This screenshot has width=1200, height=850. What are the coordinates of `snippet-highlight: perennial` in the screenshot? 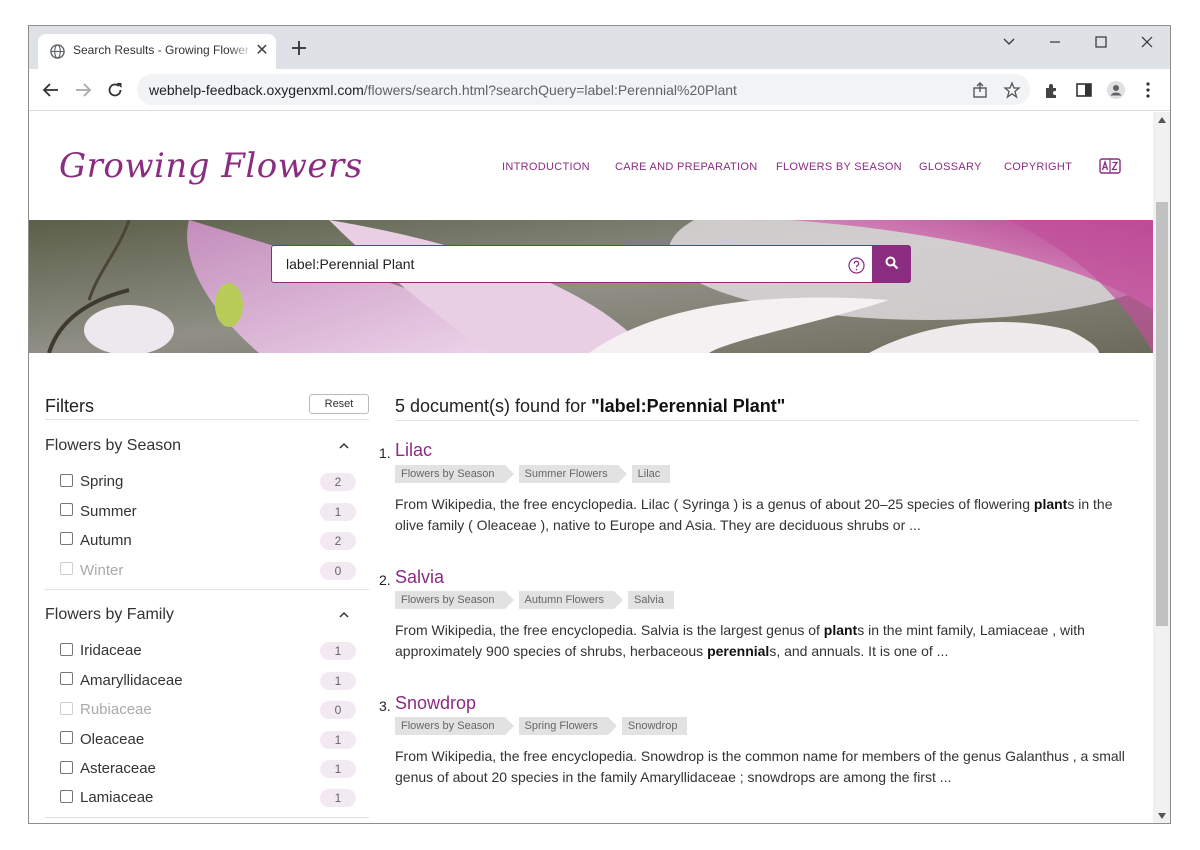 It's located at (738, 651).